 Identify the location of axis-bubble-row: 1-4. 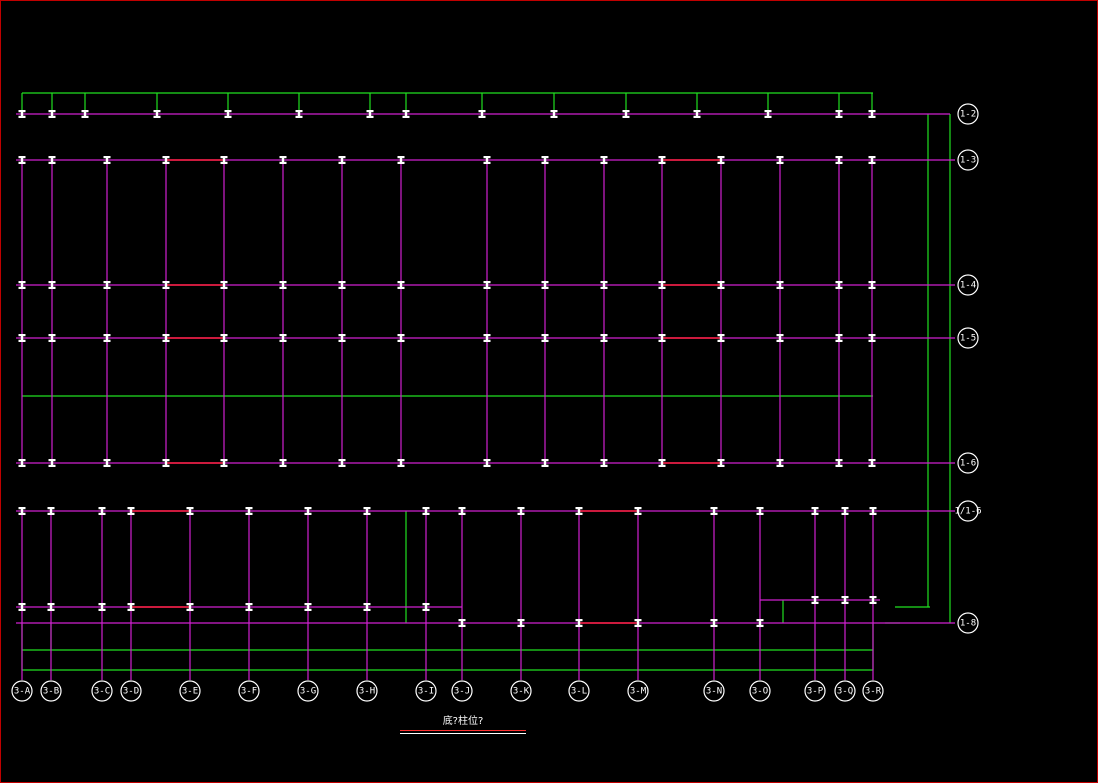
(968, 285).